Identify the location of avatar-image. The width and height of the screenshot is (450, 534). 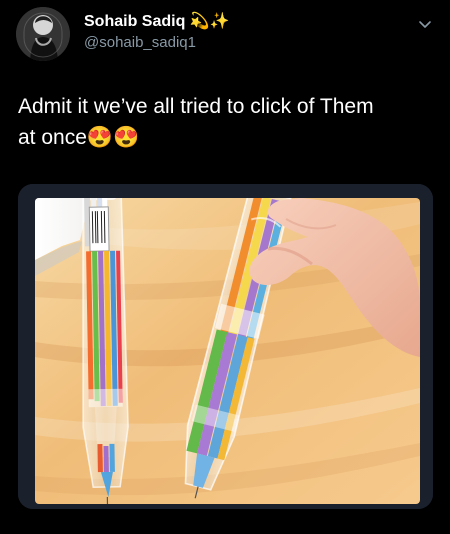
(43, 34).